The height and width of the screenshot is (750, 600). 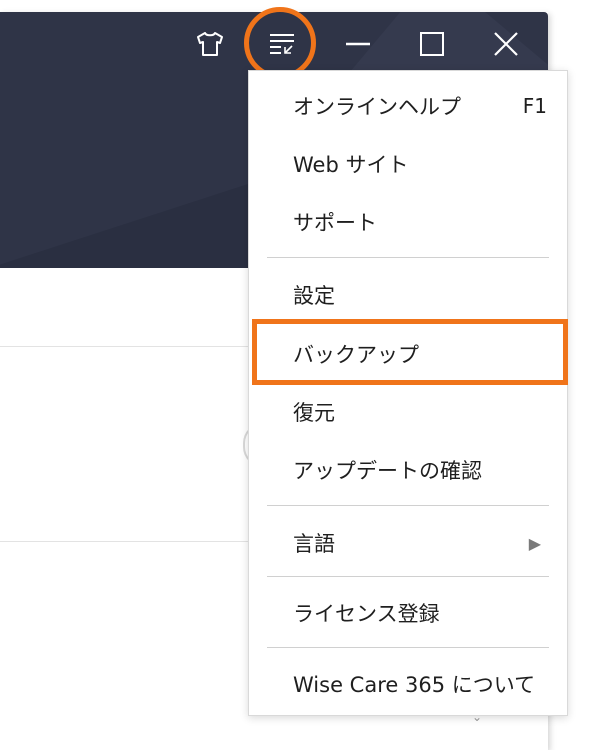 I want to click on menu-item-online-help: オンラインヘルプ F1, so click(x=408, y=106).